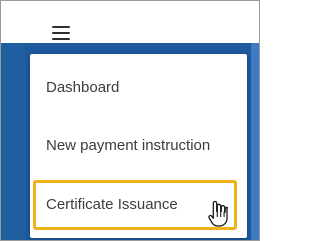 Image resolution: width=320 pixels, height=241 pixels. Describe the element at coordinates (130, 22) in the screenshot. I see `top-bar` at that location.